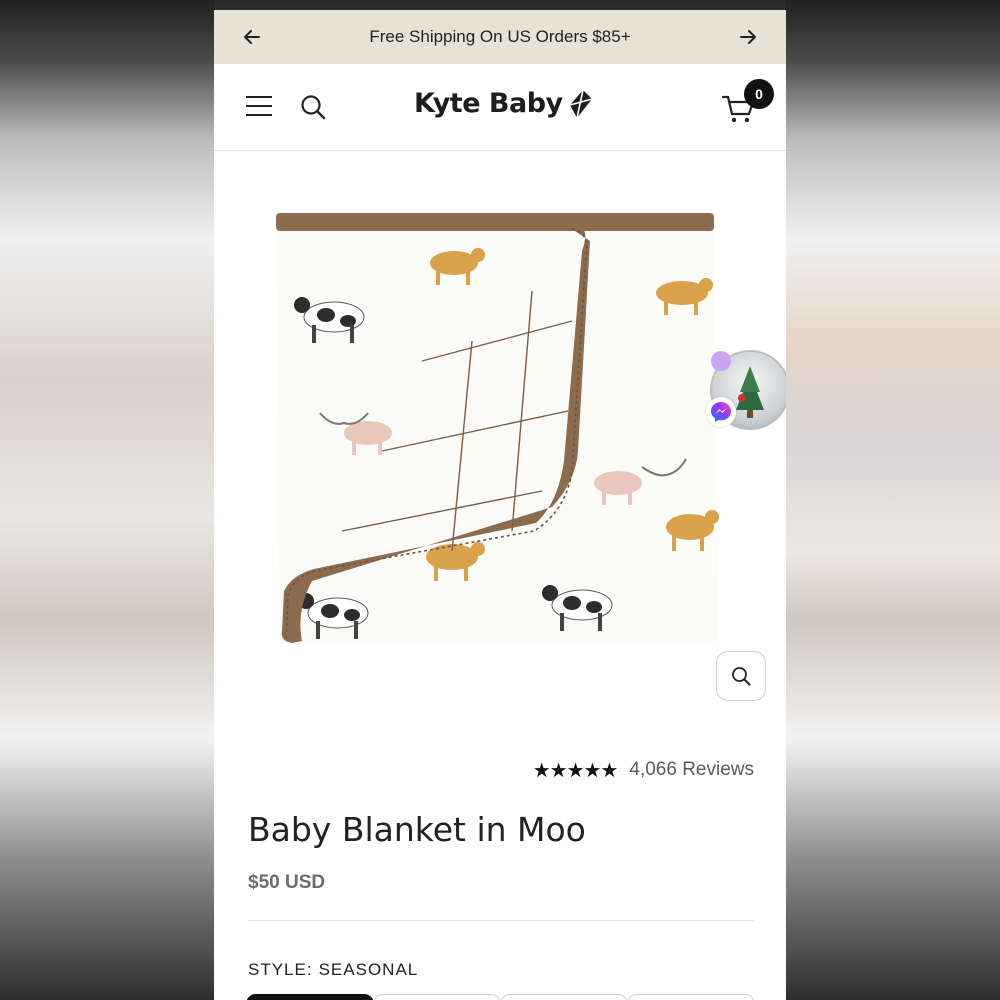  I want to click on magnifier-icon, so click(741, 676).